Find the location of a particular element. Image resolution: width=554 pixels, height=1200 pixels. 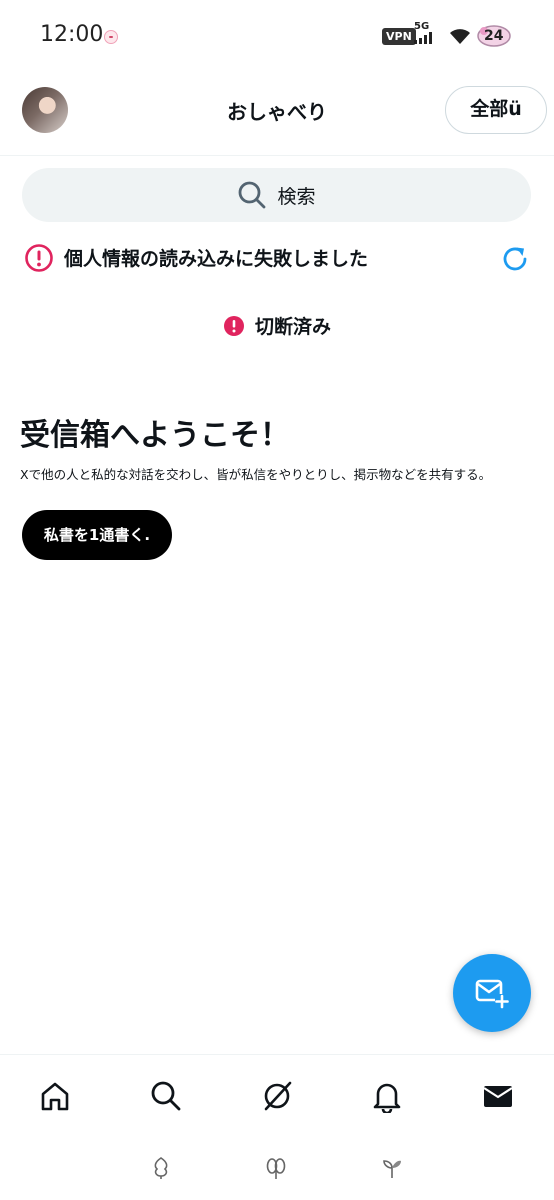

network-label: 5G is located at coordinates (422, 26).